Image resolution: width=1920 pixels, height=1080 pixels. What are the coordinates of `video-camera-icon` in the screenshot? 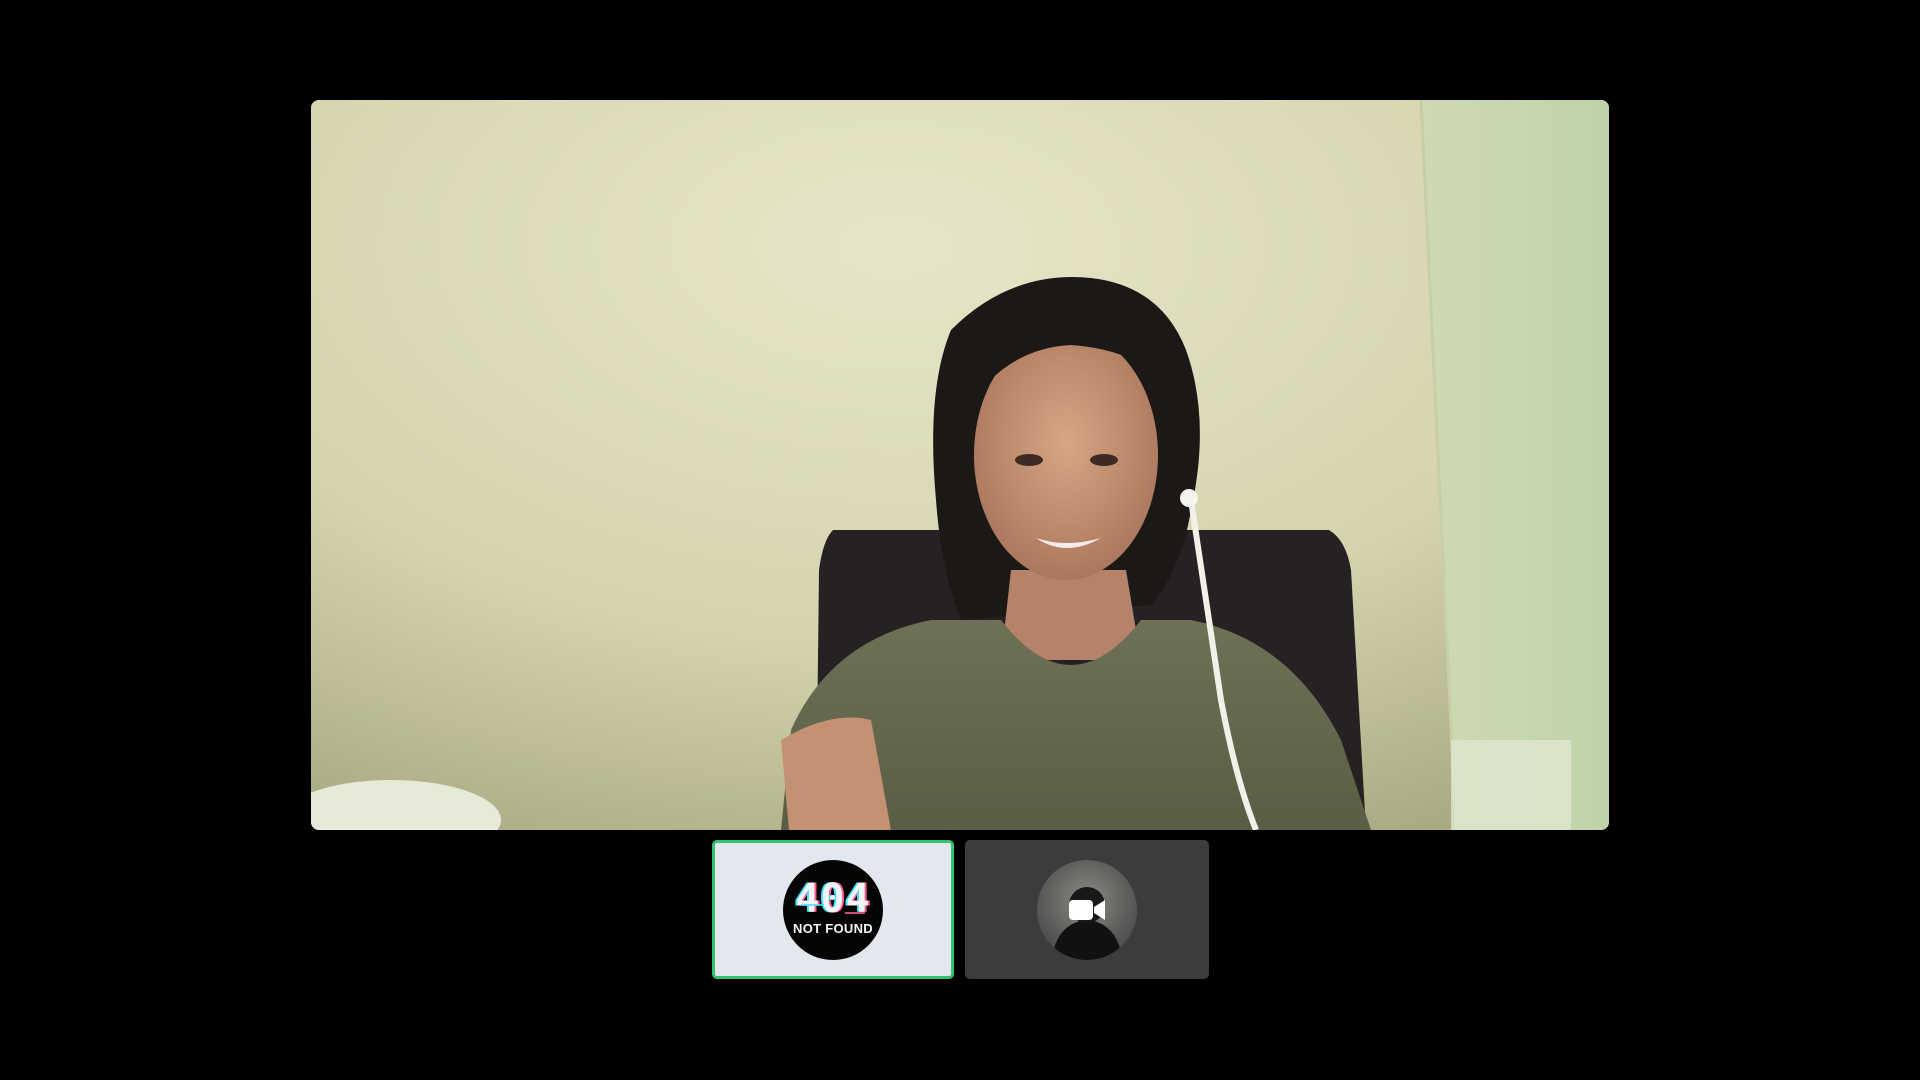 It's located at (1087, 909).